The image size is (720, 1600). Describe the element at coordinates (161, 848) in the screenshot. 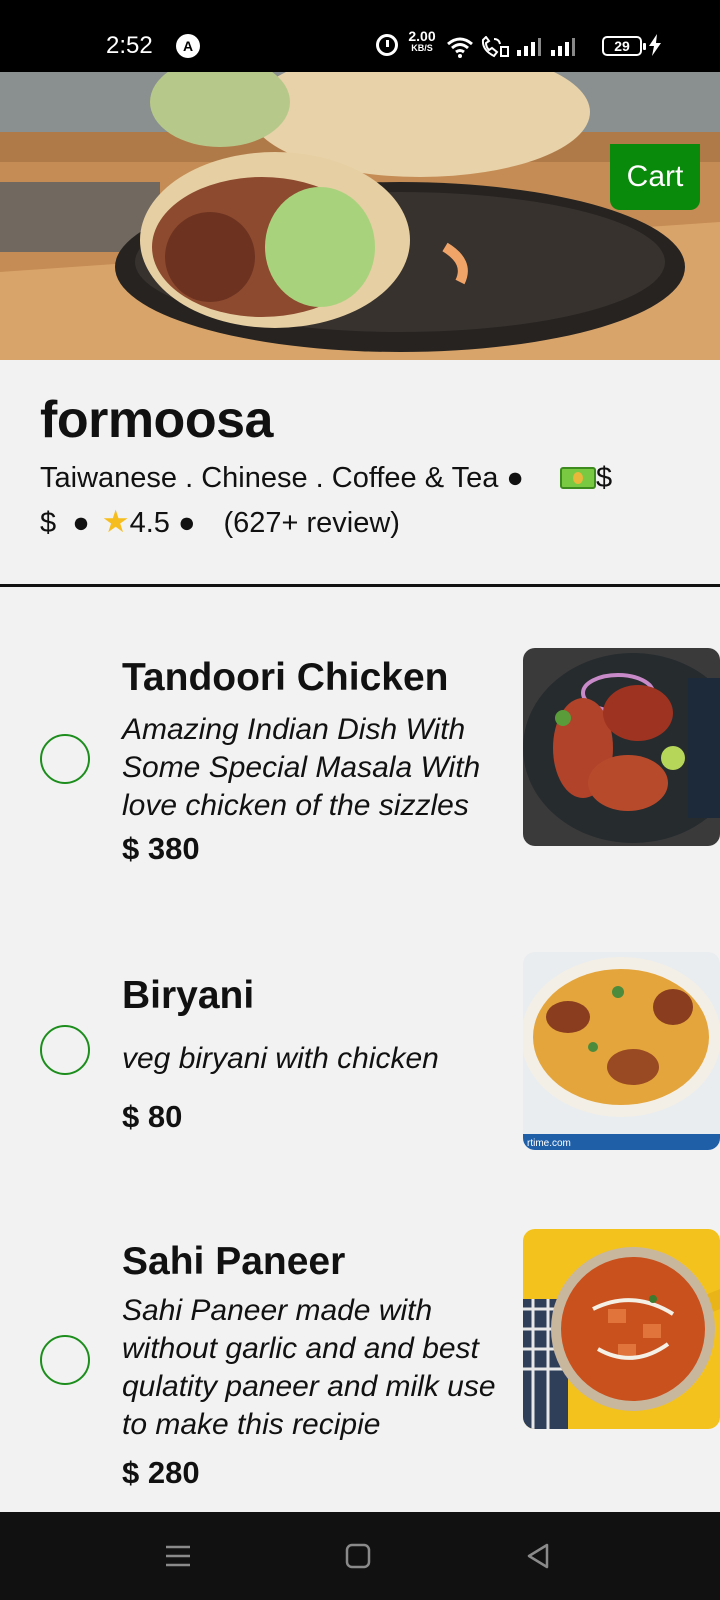

I see `item-price: $ 380` at that location.